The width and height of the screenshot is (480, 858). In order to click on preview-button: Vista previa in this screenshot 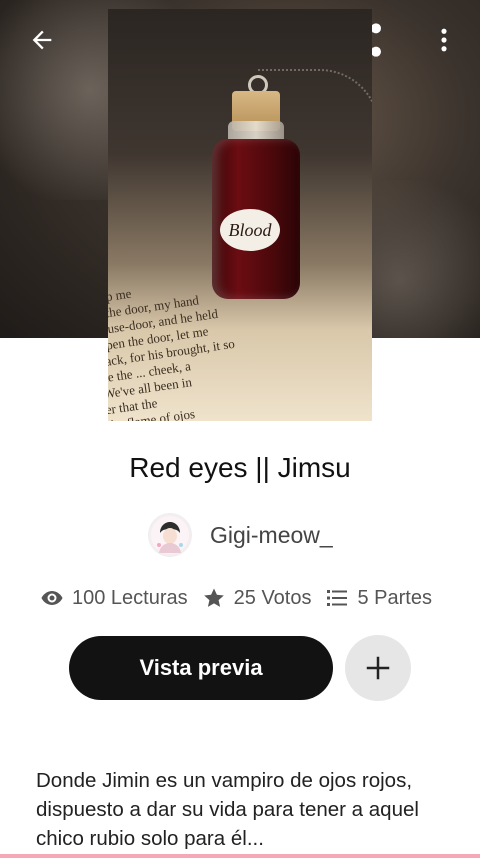, I will do `click(201, 668)`.